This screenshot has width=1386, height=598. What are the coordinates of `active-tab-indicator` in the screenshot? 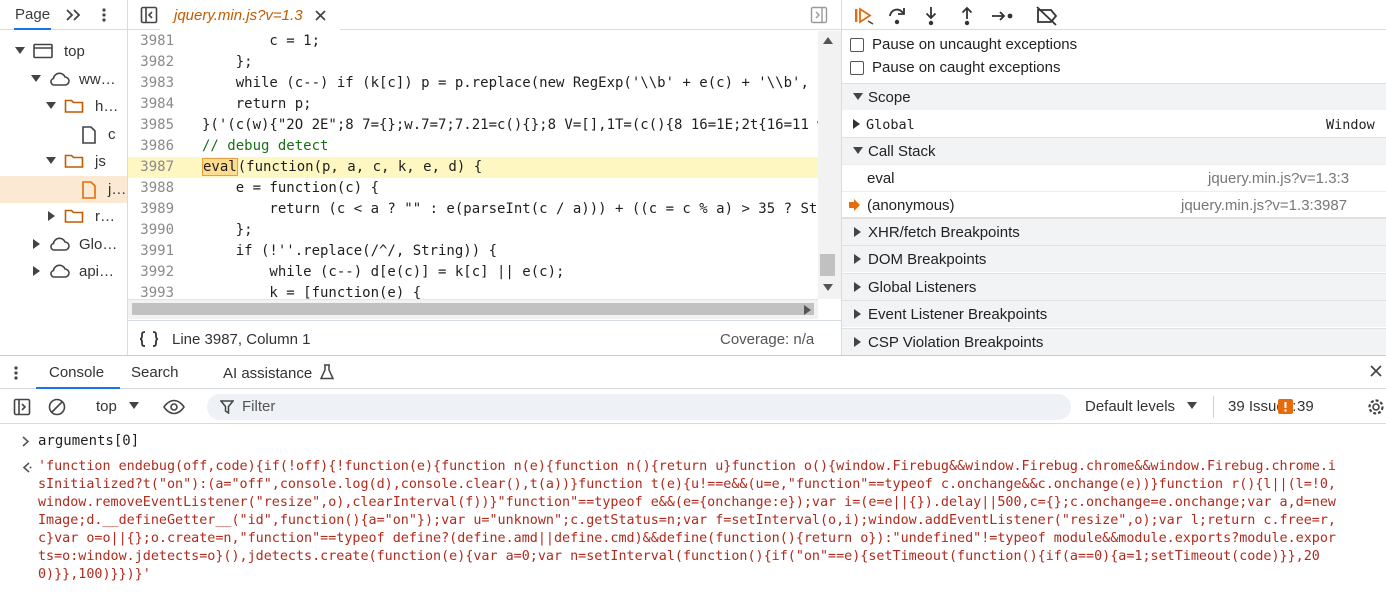 It's located at (78, 388).